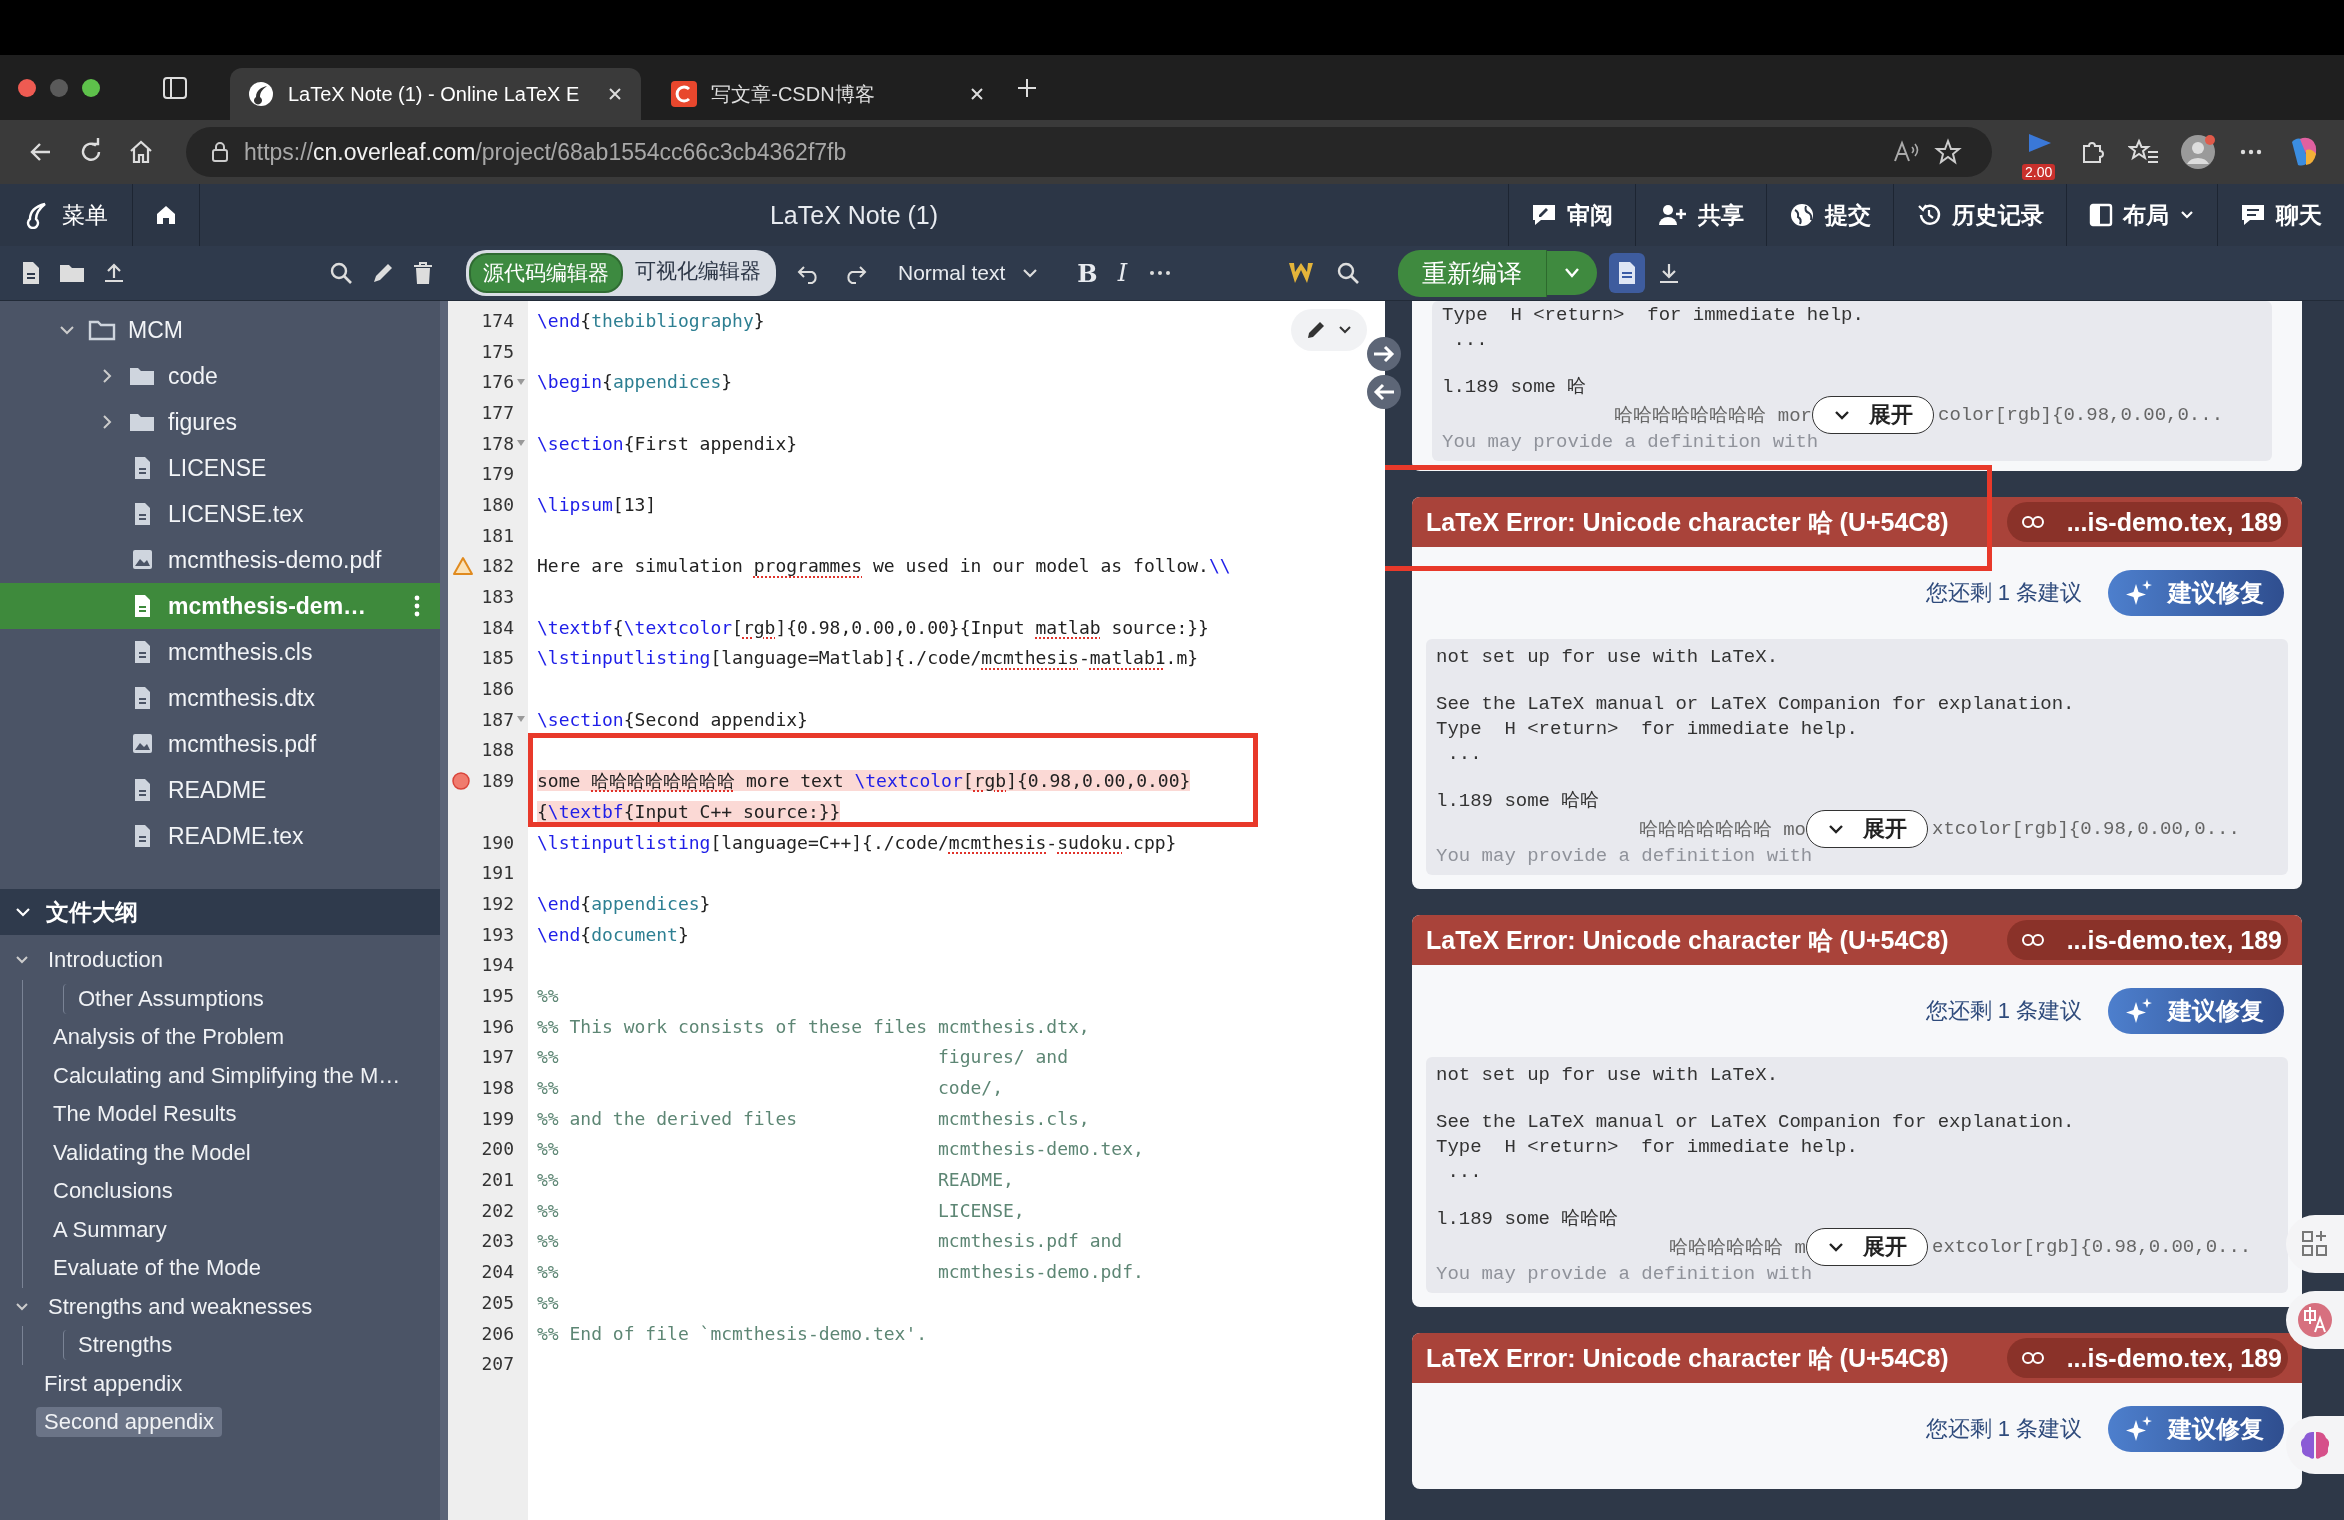 The height and width of the screenshot is (1520, 2344). I want to click on editor-mode-tab: 源代码编辑器, so click(546, 273).